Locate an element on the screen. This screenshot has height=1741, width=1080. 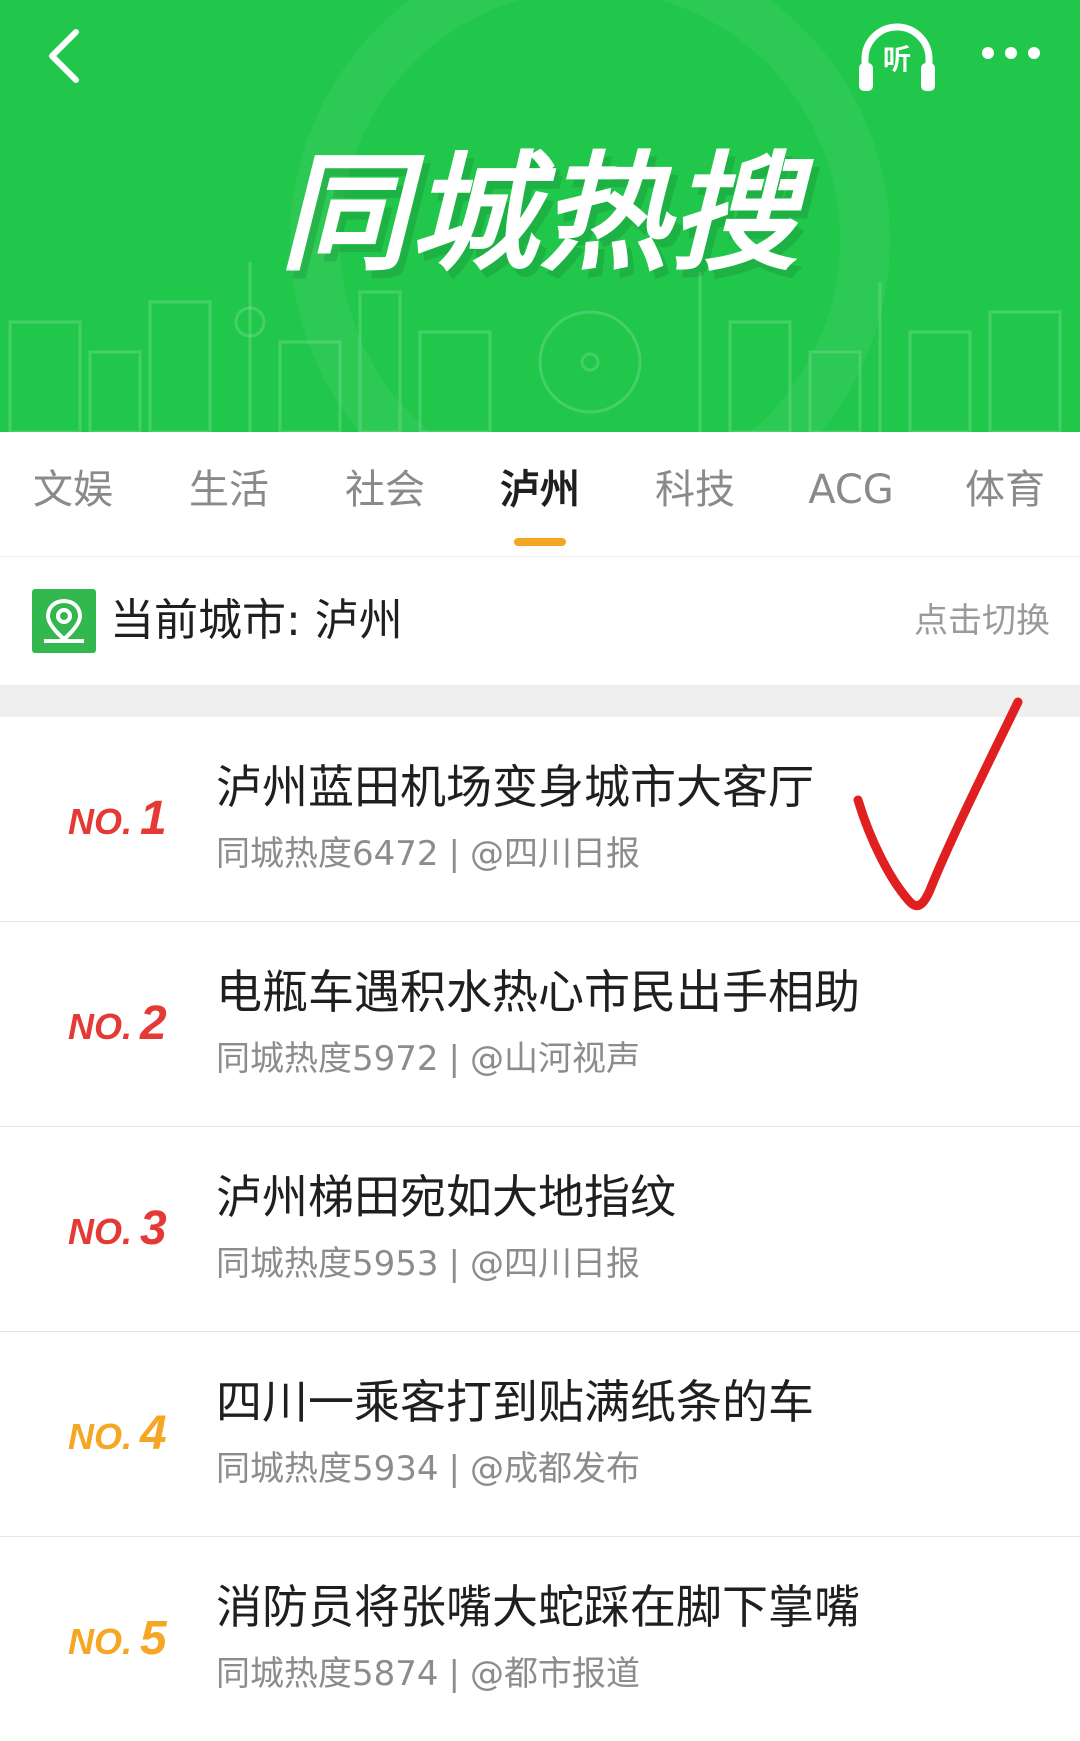
hot-item-title: 泸州蓝田机场变身城市大客厅 is located at coordinates (515, 787).